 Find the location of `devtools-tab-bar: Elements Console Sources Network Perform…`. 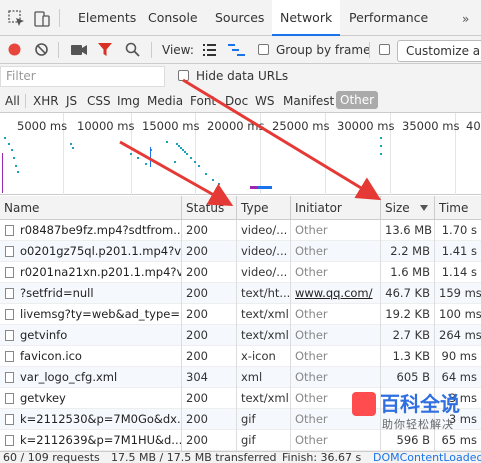

devtools-tab-bar: Elements Console Sources Network Perform… is located at coordinates (240, 18).